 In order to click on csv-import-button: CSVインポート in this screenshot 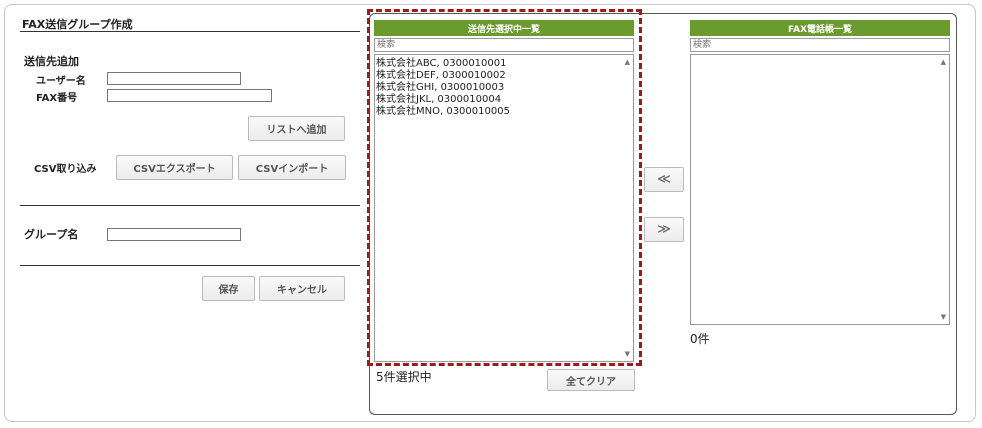, I will do `click(292, 167)`.